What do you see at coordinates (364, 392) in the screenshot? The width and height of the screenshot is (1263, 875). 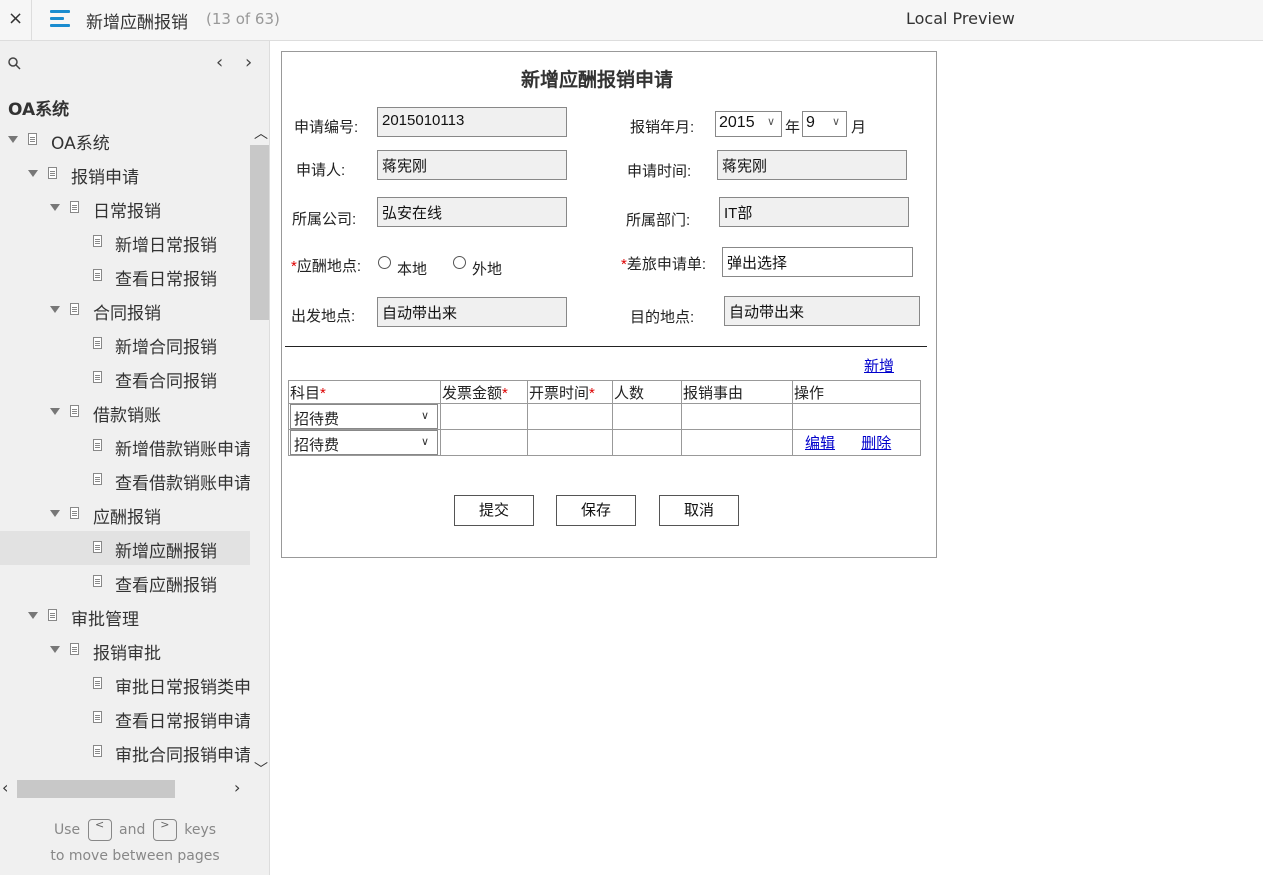 I see `table-header: 科目*` at bounding box center [364, 392].